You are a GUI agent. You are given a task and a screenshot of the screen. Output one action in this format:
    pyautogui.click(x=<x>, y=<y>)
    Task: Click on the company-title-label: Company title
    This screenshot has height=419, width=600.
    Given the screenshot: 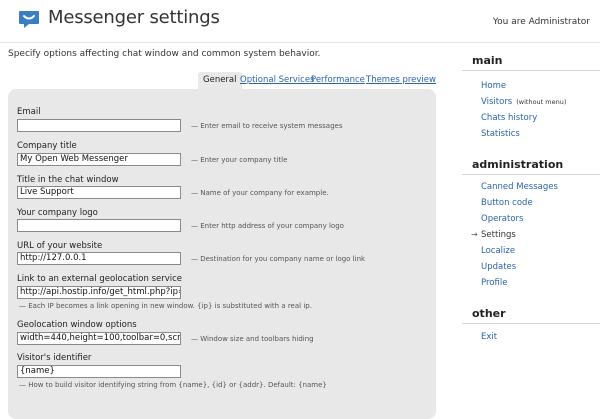 What is the action you would take?
    pyautogui.click(x=47, y=146)
    